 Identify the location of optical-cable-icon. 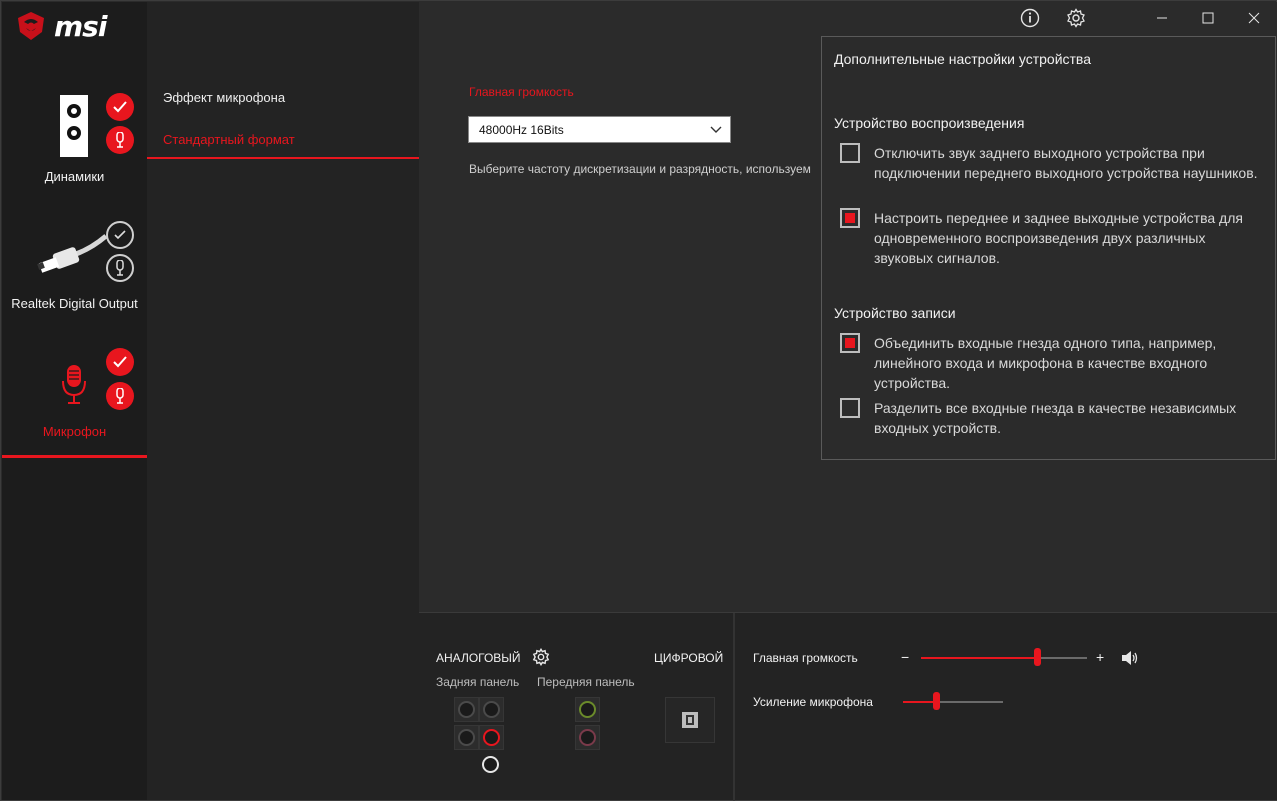
(72, 253).